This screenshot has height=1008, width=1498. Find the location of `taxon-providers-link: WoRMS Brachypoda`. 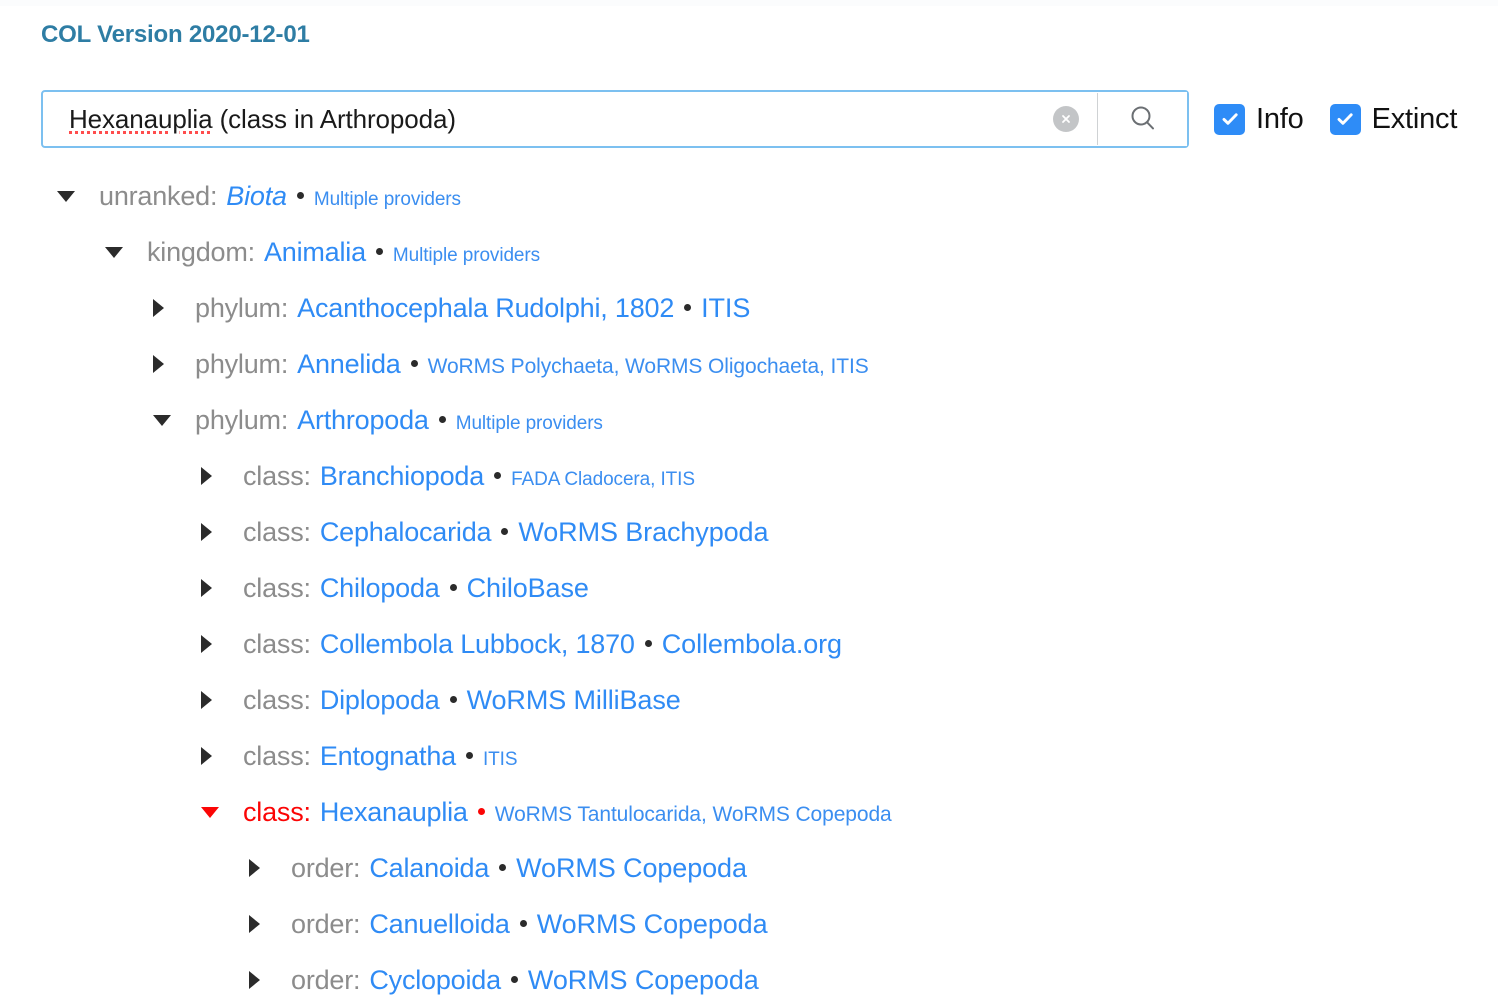

taxon-providers-link: WoRMS Brachypoda is located at coordinates (643, 532).